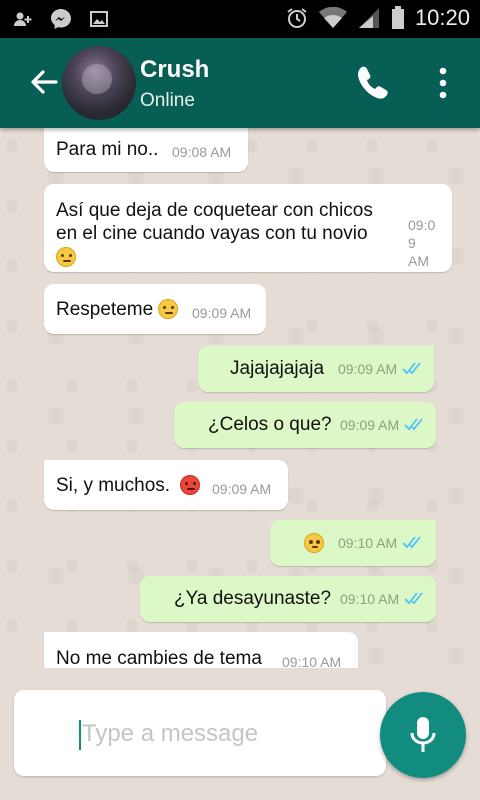  I want to click on message-time-line2: 9, so click(412, 243).